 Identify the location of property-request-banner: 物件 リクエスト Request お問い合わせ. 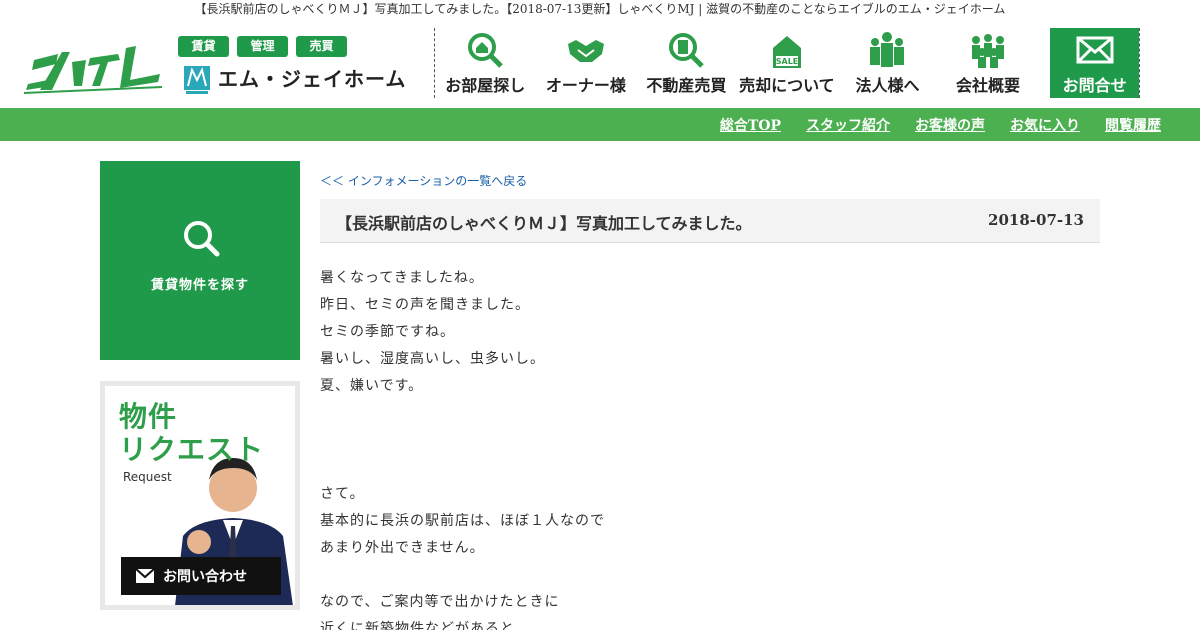
(200, 495).